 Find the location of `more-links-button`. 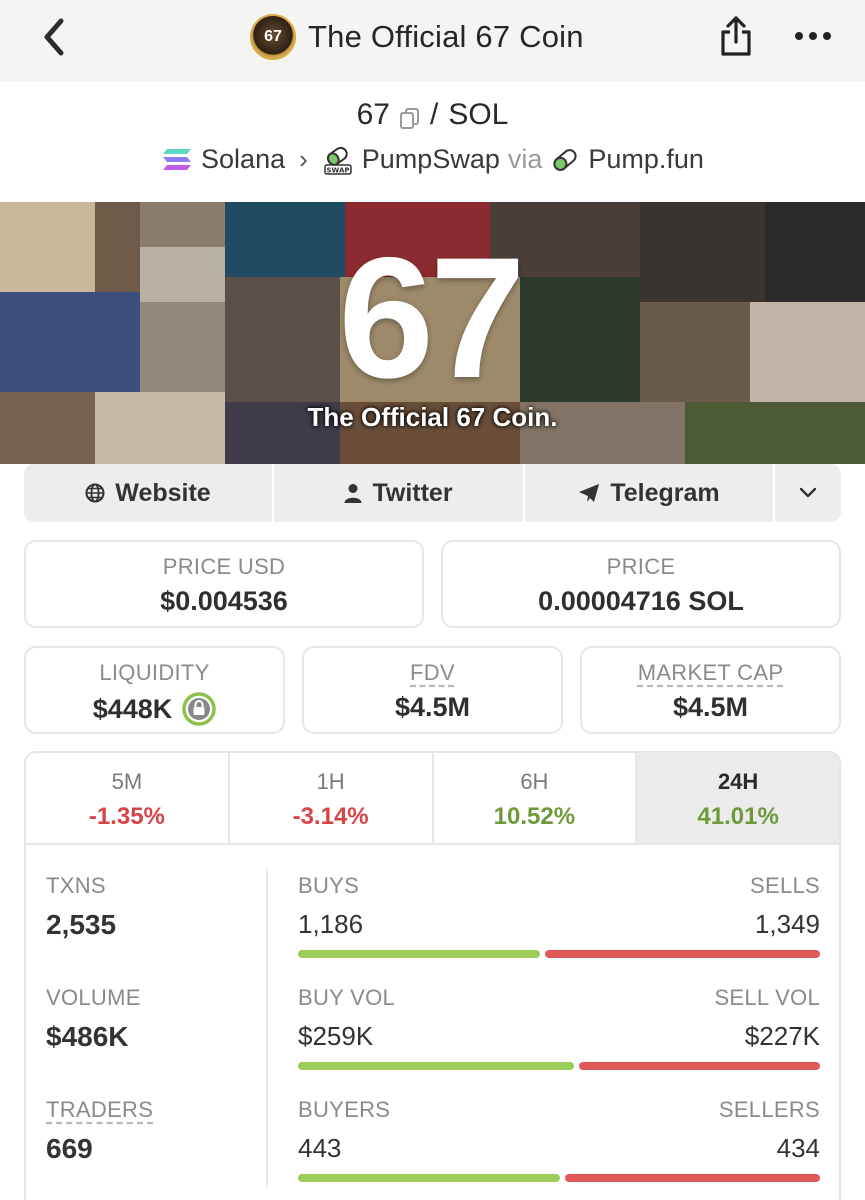

more-links-button is located at coordinates (808, 493).